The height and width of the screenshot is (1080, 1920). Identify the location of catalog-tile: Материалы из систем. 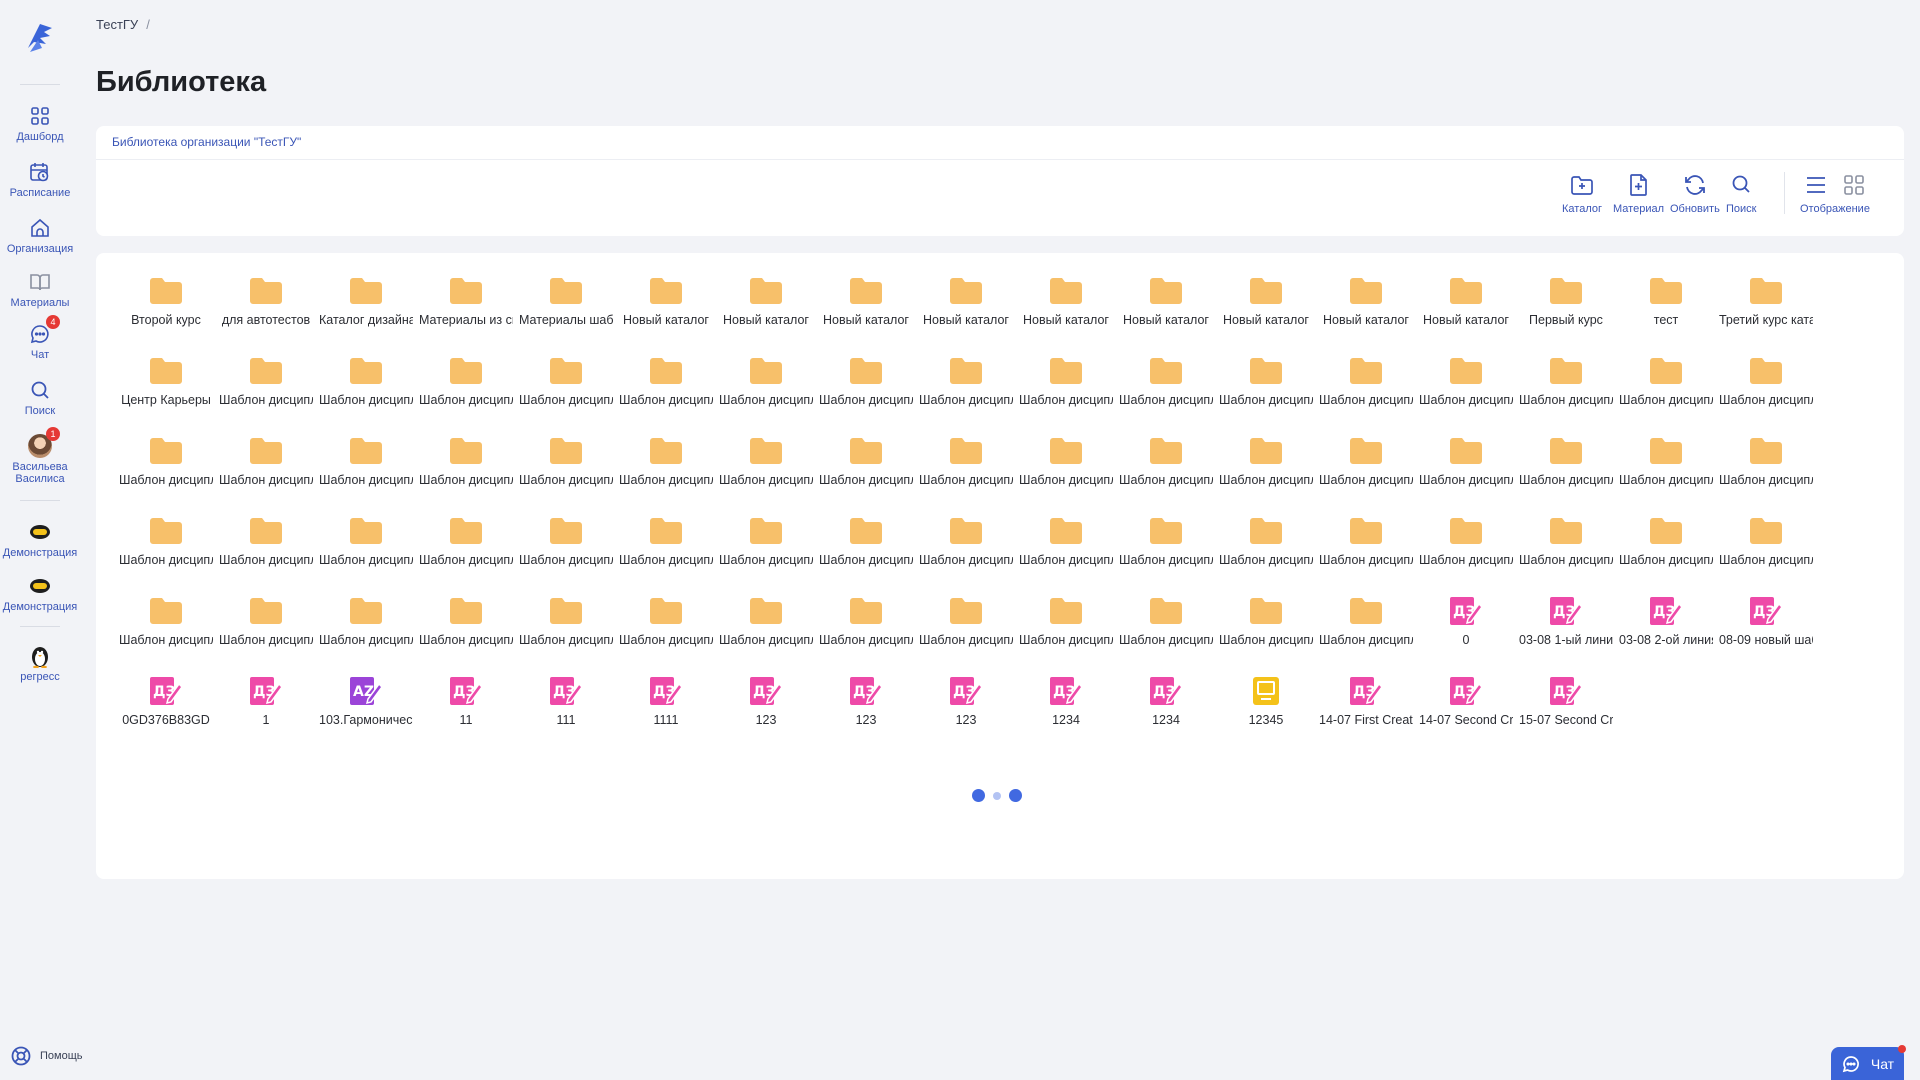
(466, 311).